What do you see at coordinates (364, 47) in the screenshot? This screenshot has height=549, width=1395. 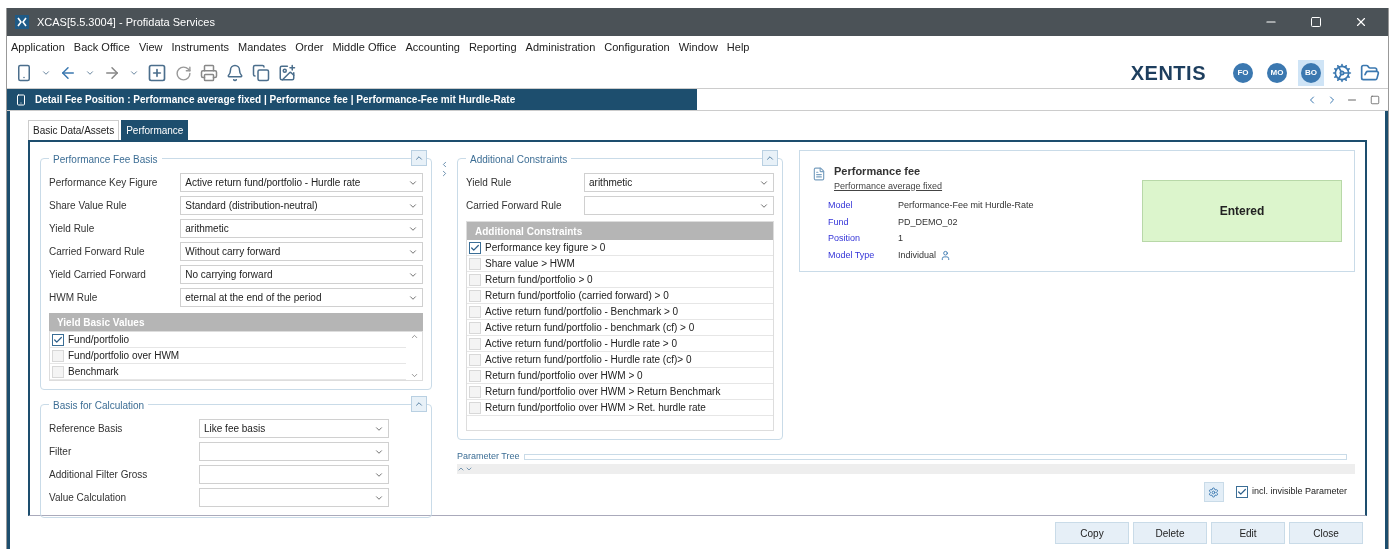 I see `menu-item: Middle Office` at bounding box center [364, 47].